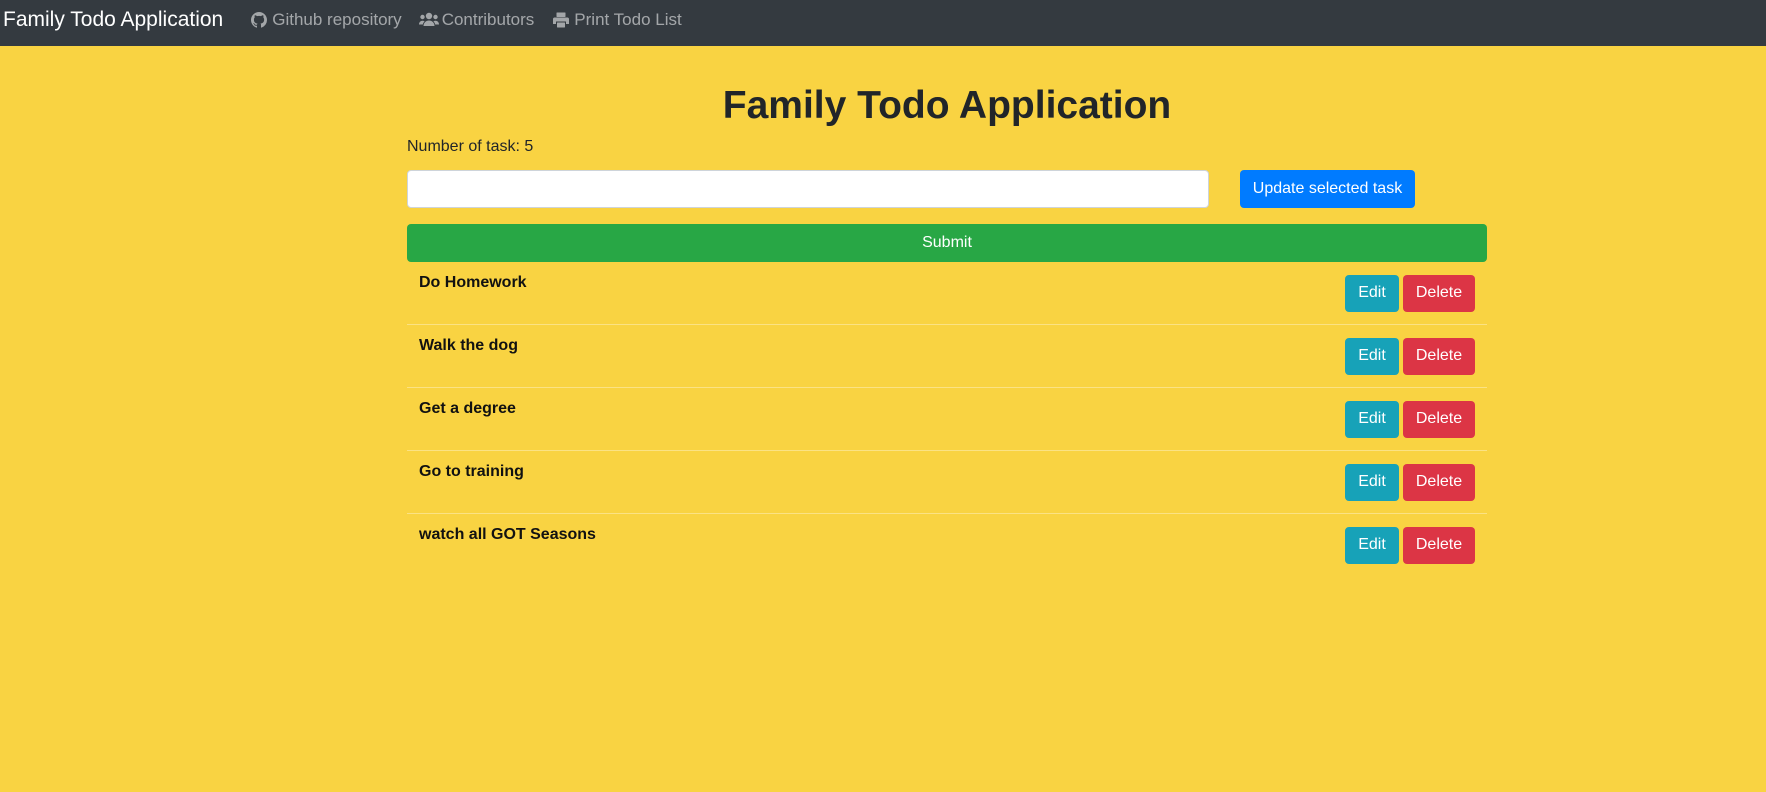  Describe the element at coordinates (473, 282) in the screenshot. I see `task-label: Do Homework` at that location.